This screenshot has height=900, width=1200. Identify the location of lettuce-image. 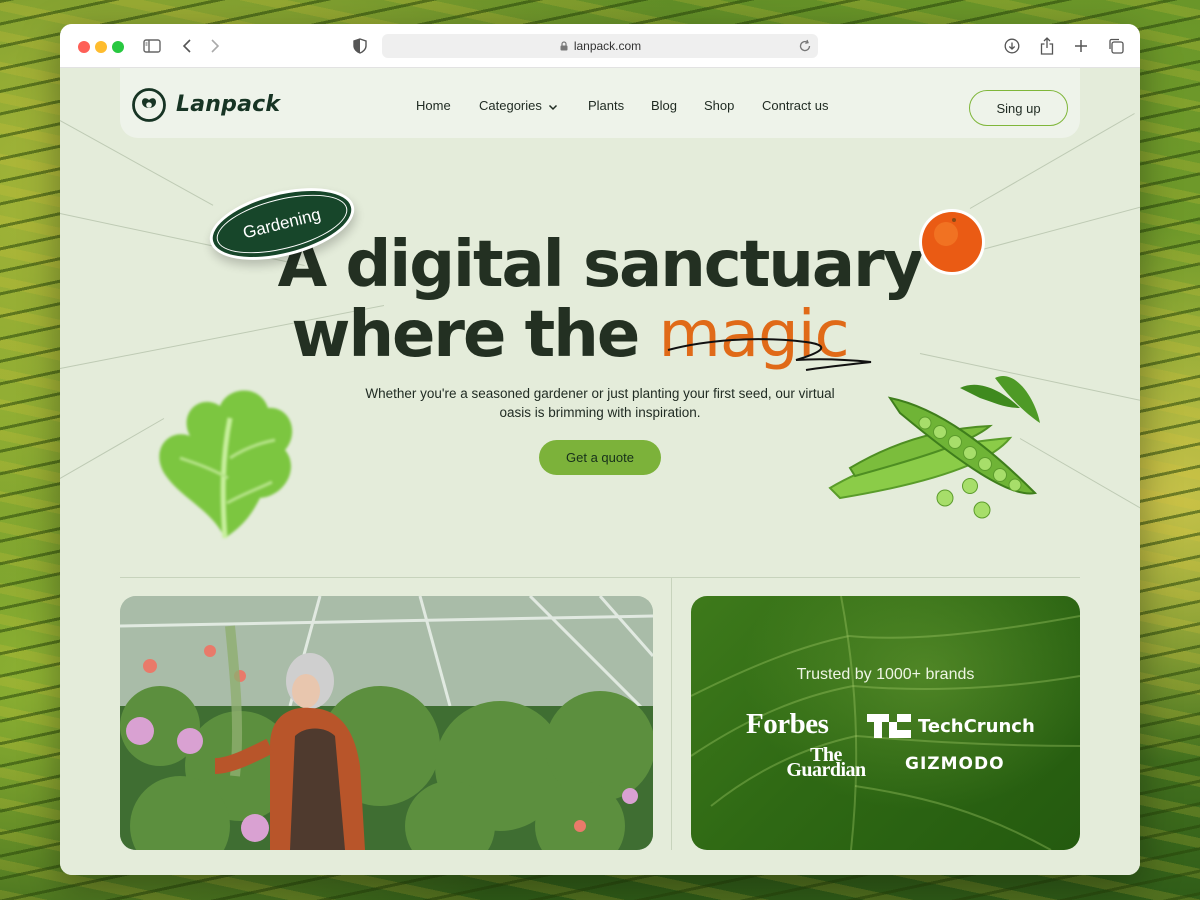
(226, 464).